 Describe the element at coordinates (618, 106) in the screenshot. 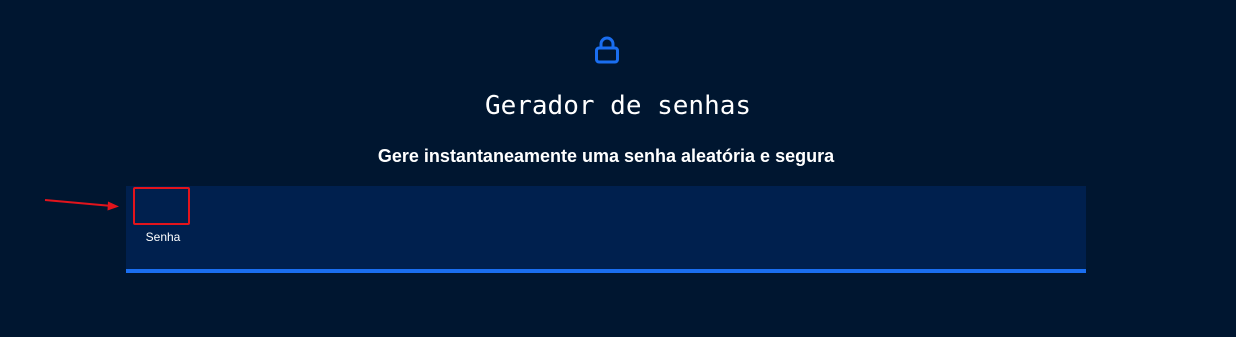

I see `page-title: Gerador de senhas` at that location.